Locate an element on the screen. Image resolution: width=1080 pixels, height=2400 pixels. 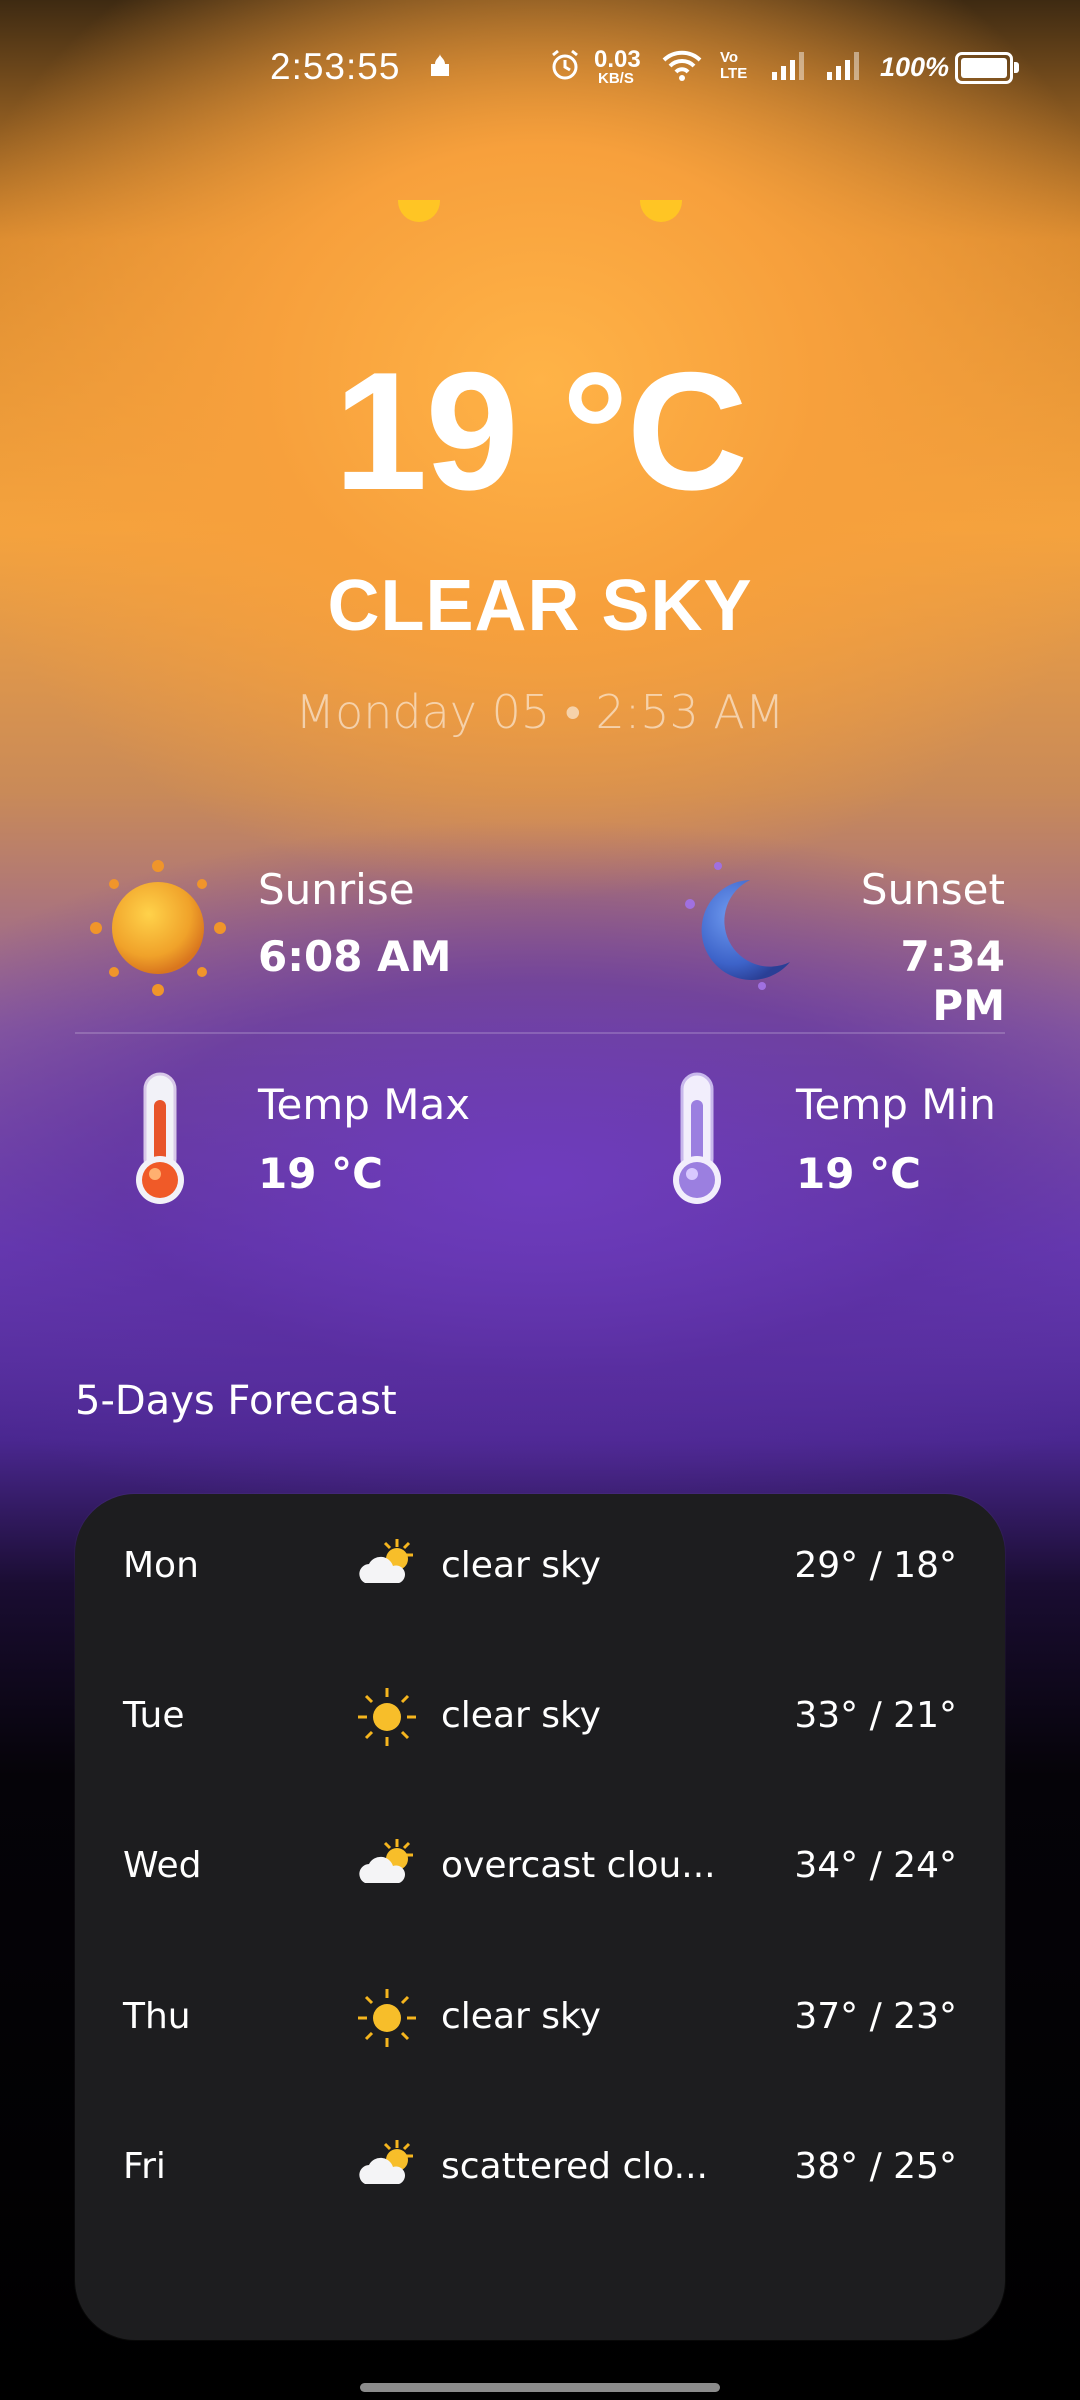
battery-percentage: 100% is located at coordinates (915, 67).